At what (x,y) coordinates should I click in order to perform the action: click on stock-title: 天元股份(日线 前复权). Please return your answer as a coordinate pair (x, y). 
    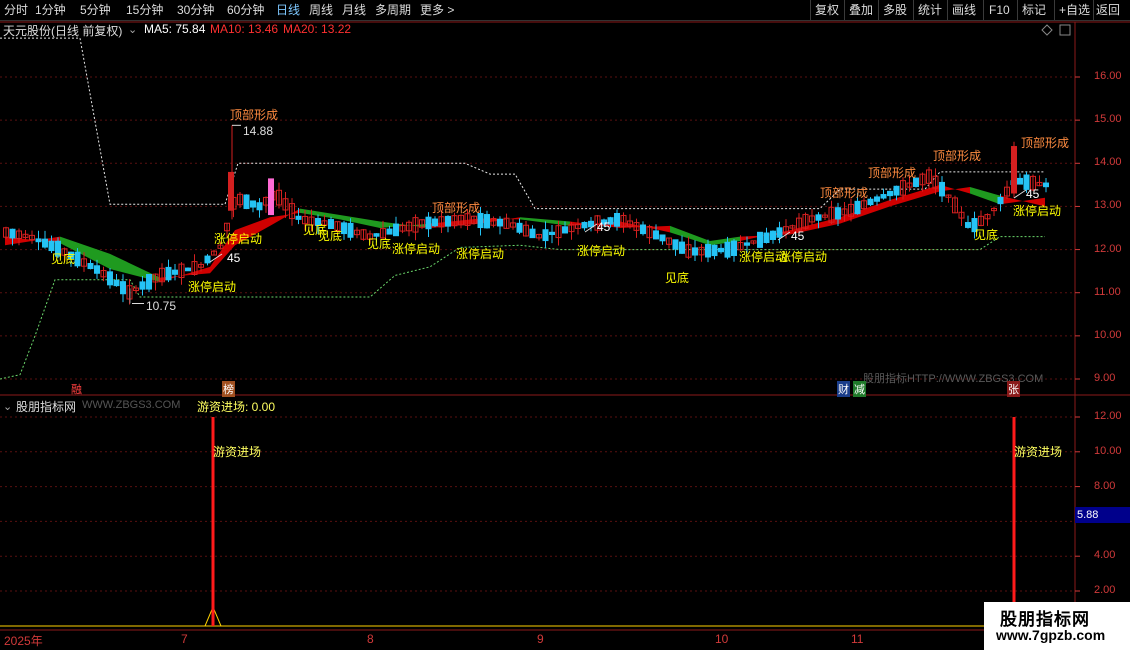
    Looking at the image, I should click on (63, 31).